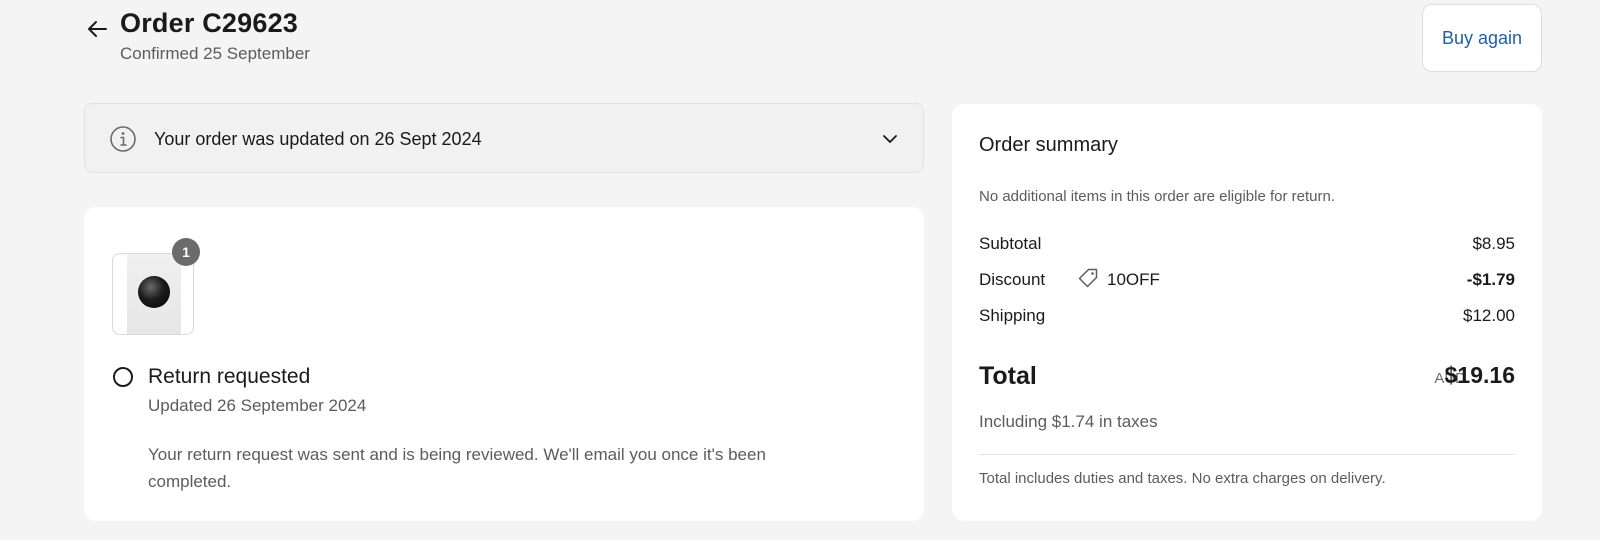 The image size is (1600, 540). I want to click on order-update-banner: Your order was updated on 26 Sept 2024, so click(504, 138).